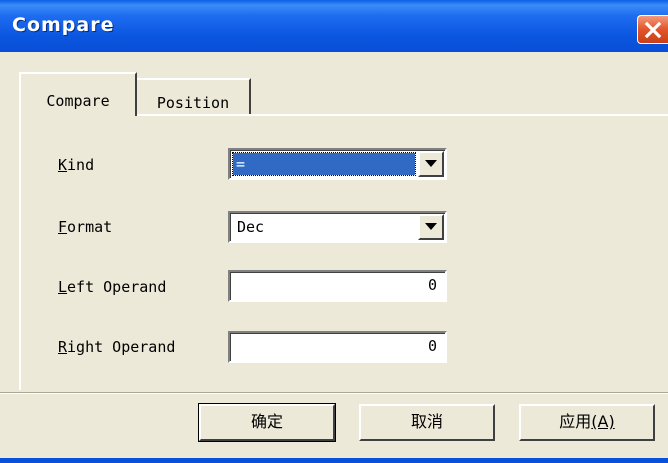  Describe the element at coordinates (587, 422) in the screenshot. I see `apply-button: 应用(A)` at that location.